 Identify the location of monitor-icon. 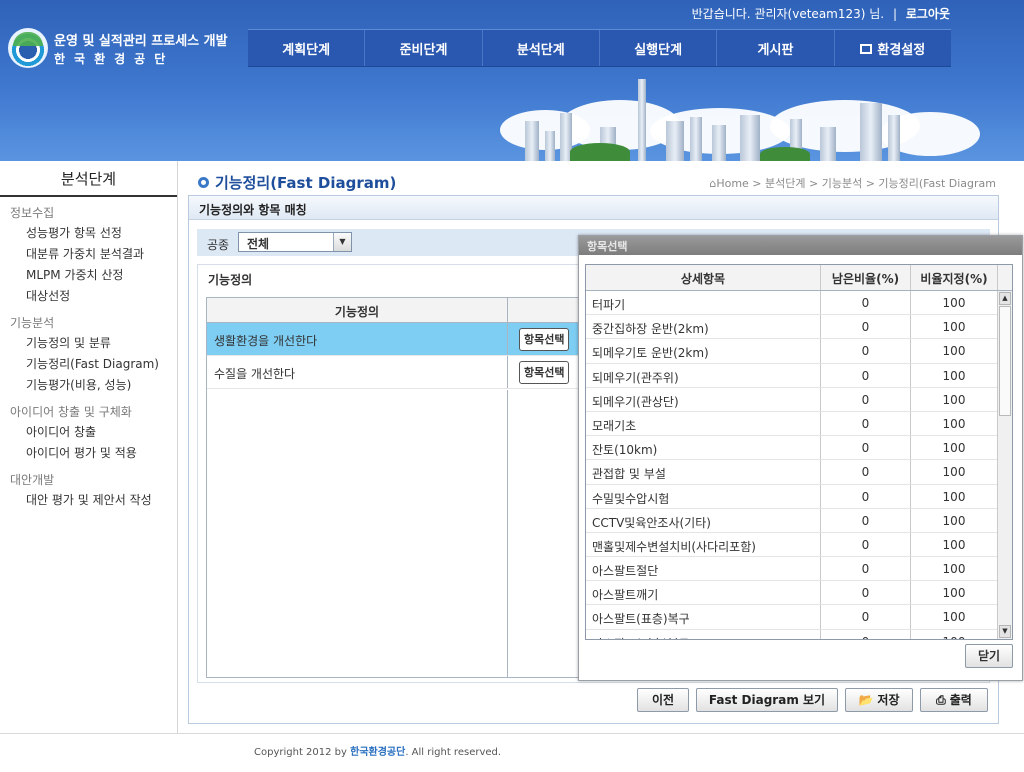
(866, 49).